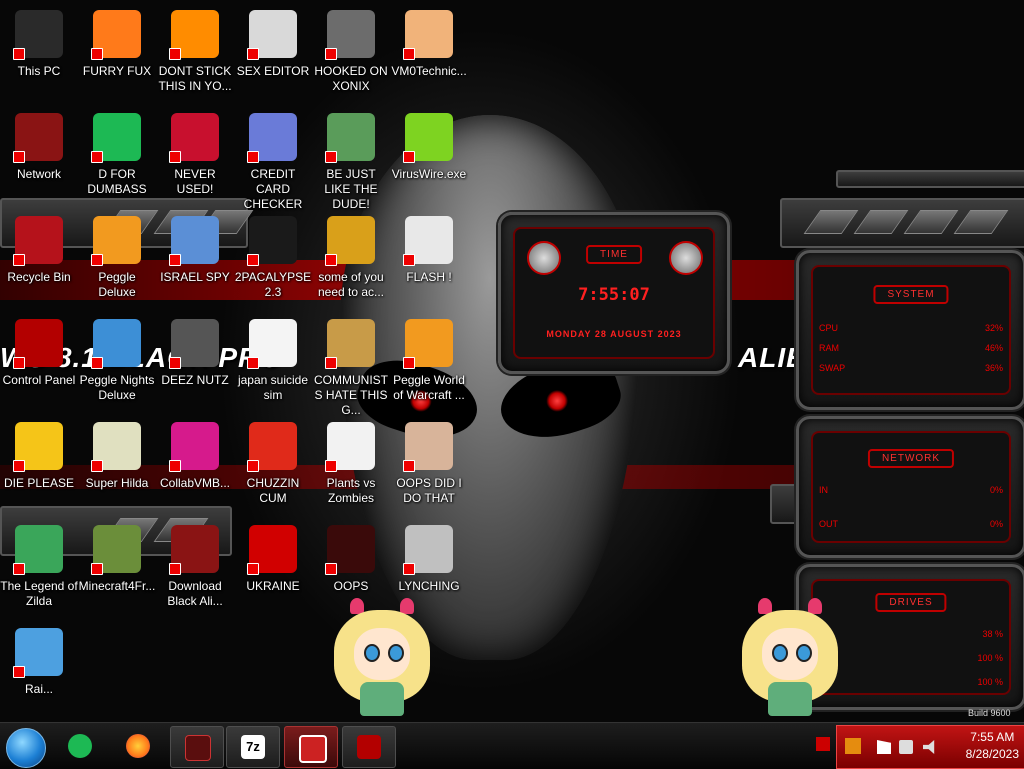 Image resolution: width=1024 pixels, height=769 pixels. Describe the element at coordinates (38, 174) in the screenshot. I see `desktop-icon-label: Network` at that location.